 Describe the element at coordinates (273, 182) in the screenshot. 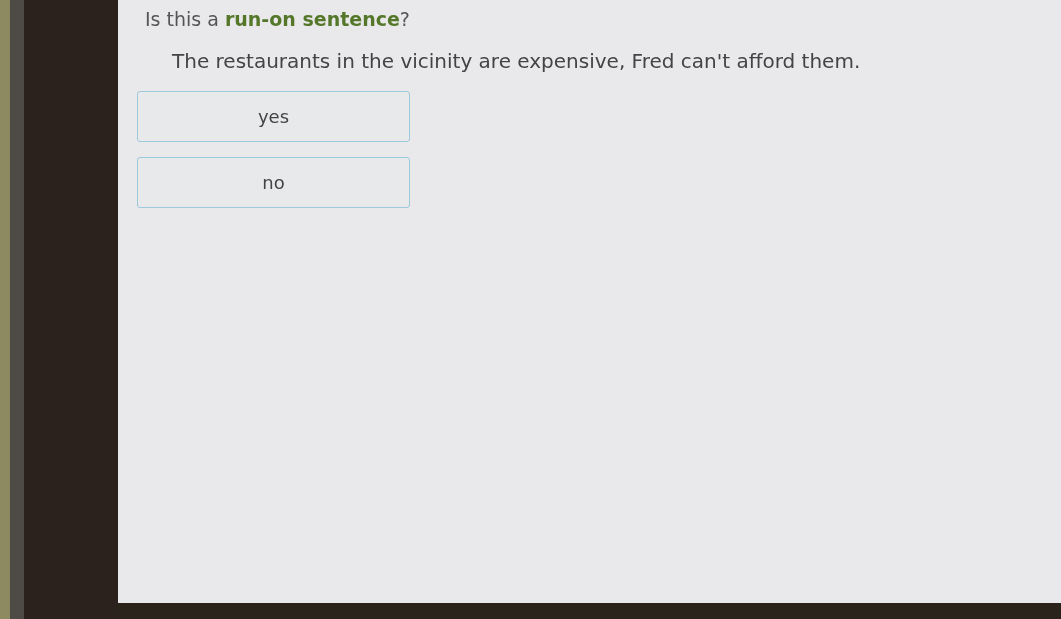

I see `answer-choice: no` at that location.